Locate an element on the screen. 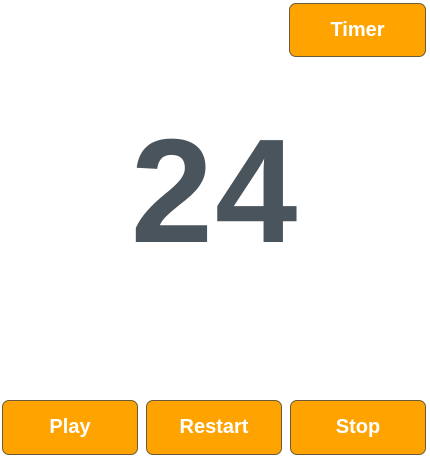 The width and height of the screenshot is (430, 458). play-button: Play is located at coordinates (70, 427).